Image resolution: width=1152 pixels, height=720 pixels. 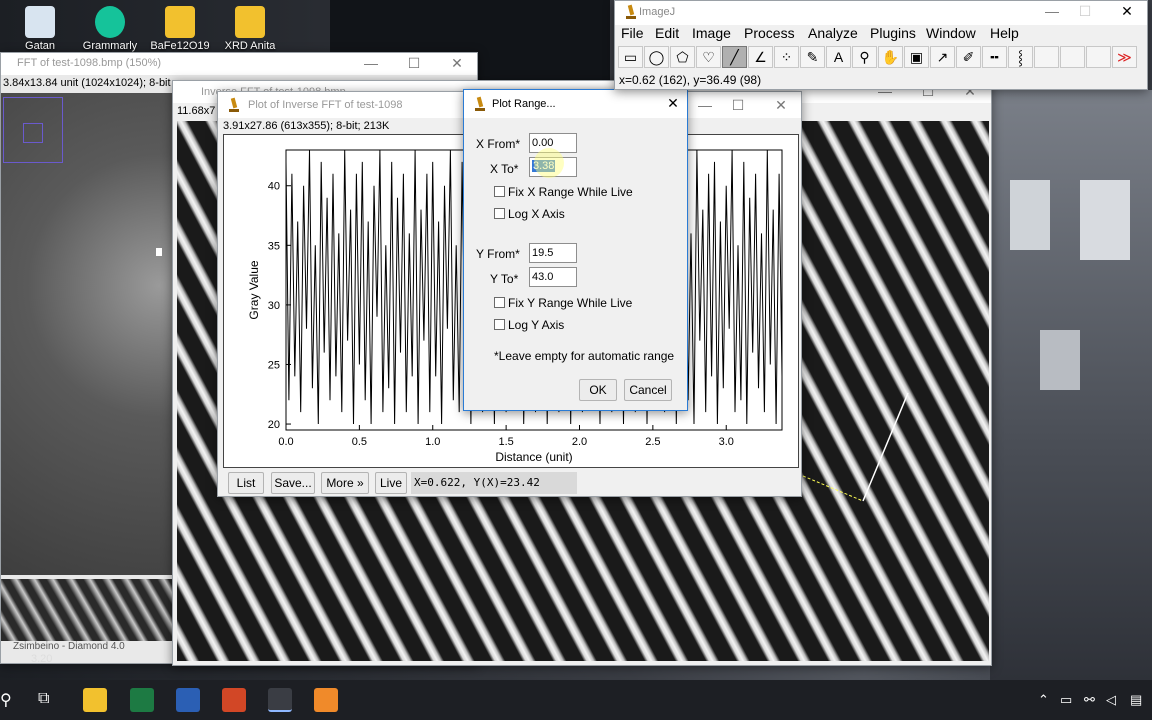 I want to click on fft-titlebar: FFT of test-1098.bmp (150%) — ☐ ✕, so click(x=239, y=64).